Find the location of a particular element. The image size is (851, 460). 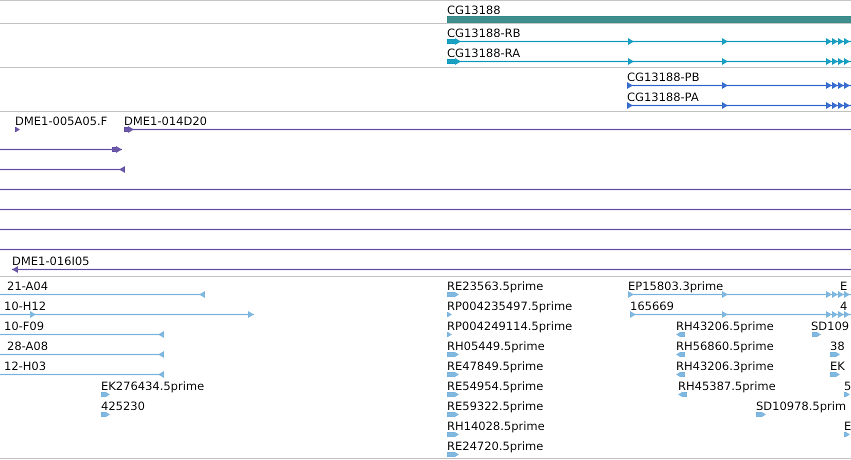

feature-label: RE47849.5prime is located at coordinates (495, 366).